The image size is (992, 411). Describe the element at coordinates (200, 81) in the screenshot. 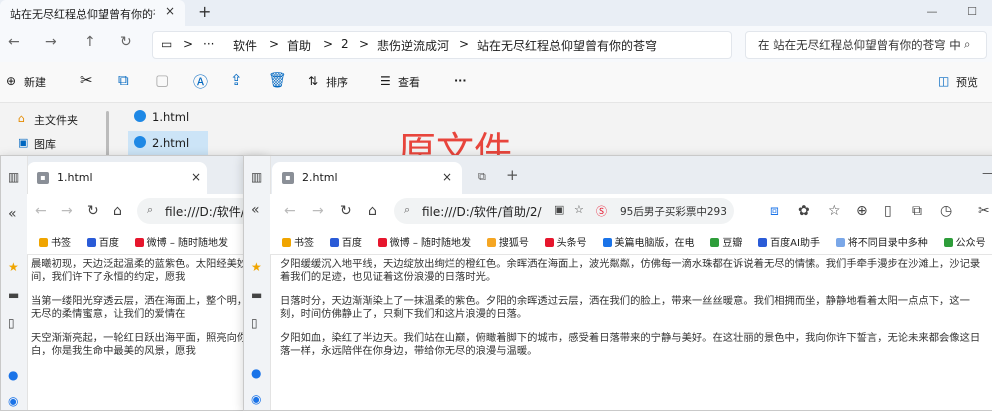

I see `rename-icon: Ⓐ` at that location.